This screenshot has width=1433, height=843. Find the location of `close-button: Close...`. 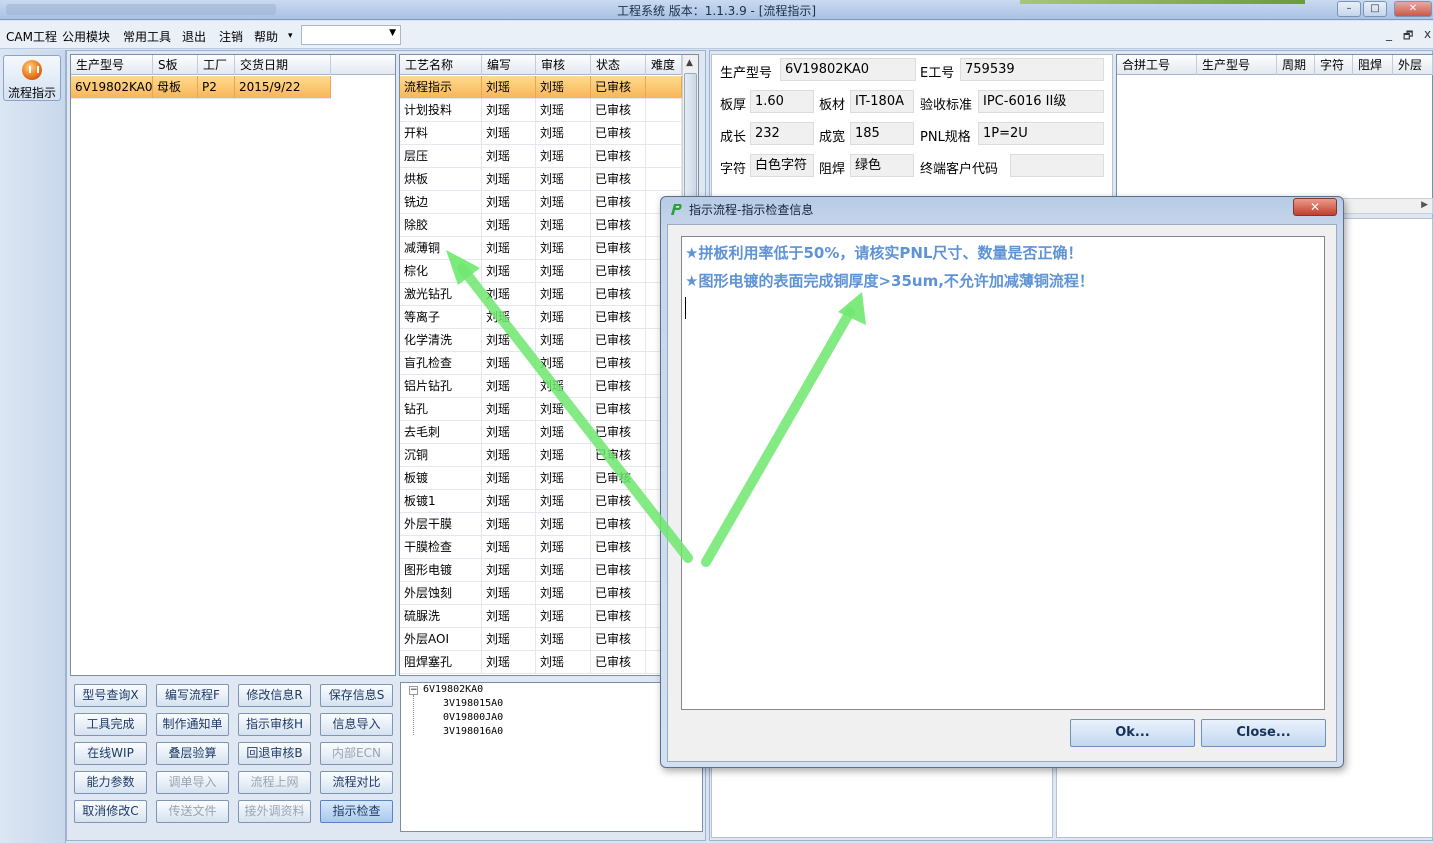

close-button: Close... is located at coordinates (1263, 733).